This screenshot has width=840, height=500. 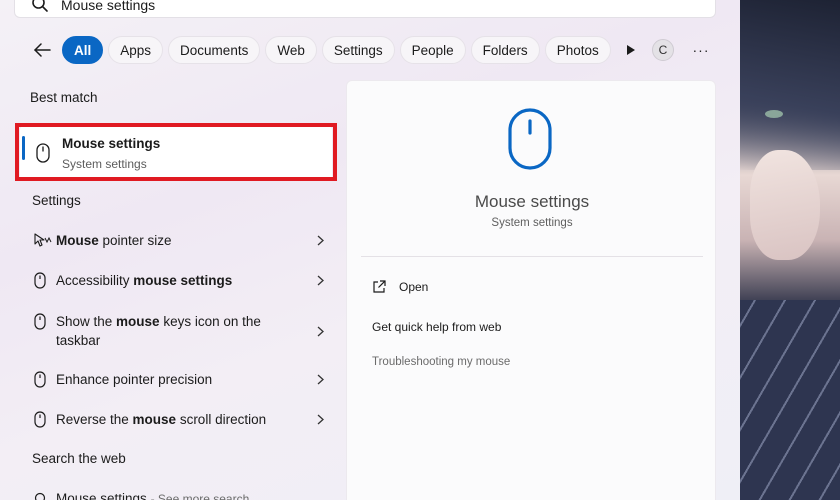 I want to click on result-text: keys icon on the, so click(x=210, y=321).